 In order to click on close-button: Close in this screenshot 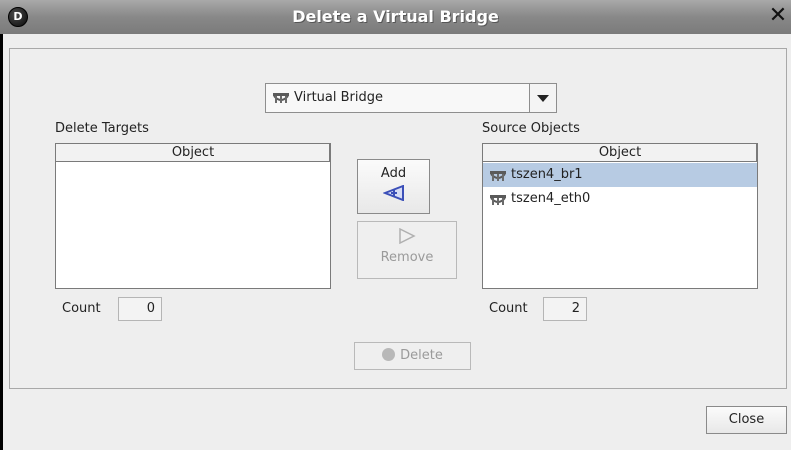, I will do `click(746, 420)`.